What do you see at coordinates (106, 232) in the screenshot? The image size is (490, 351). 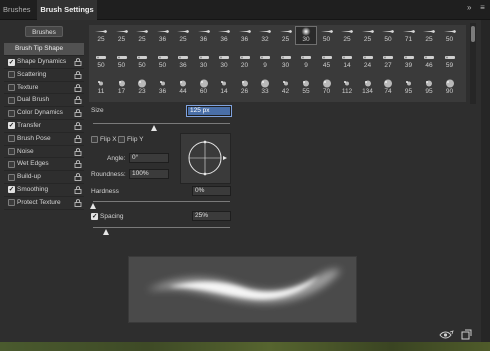 I see `spacing-slider-thumb` at bounding box center [106, 232].